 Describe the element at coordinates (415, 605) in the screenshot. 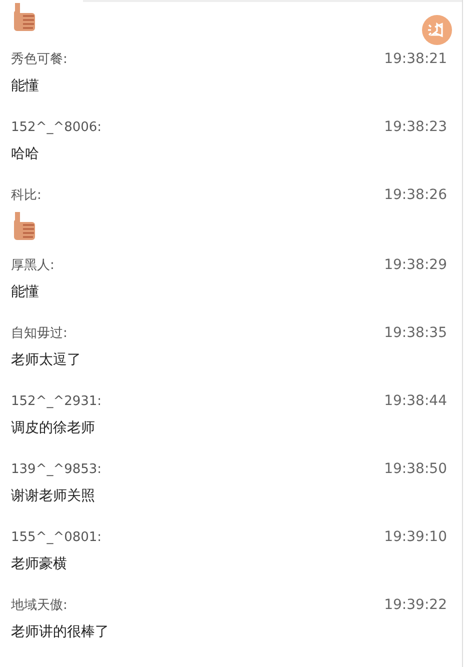

I see `message-time: 19:39:22` at that location.